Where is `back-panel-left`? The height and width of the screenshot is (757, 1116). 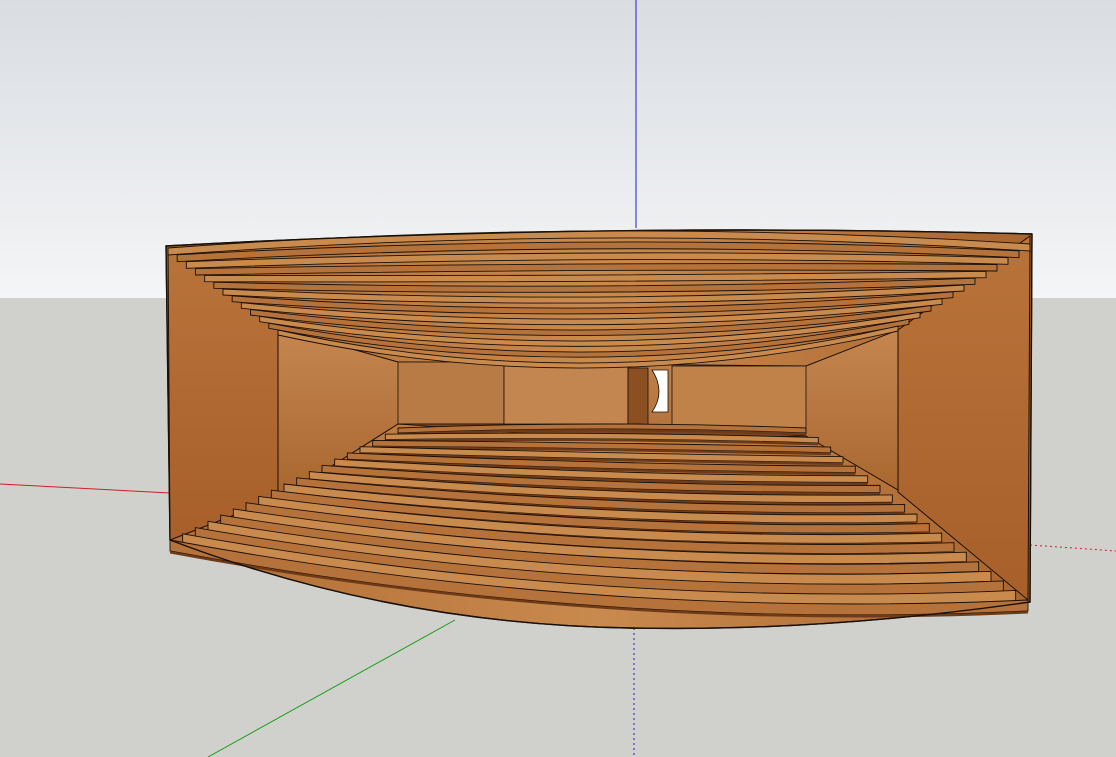 back-panel-left is located at coordinates (451, 393).